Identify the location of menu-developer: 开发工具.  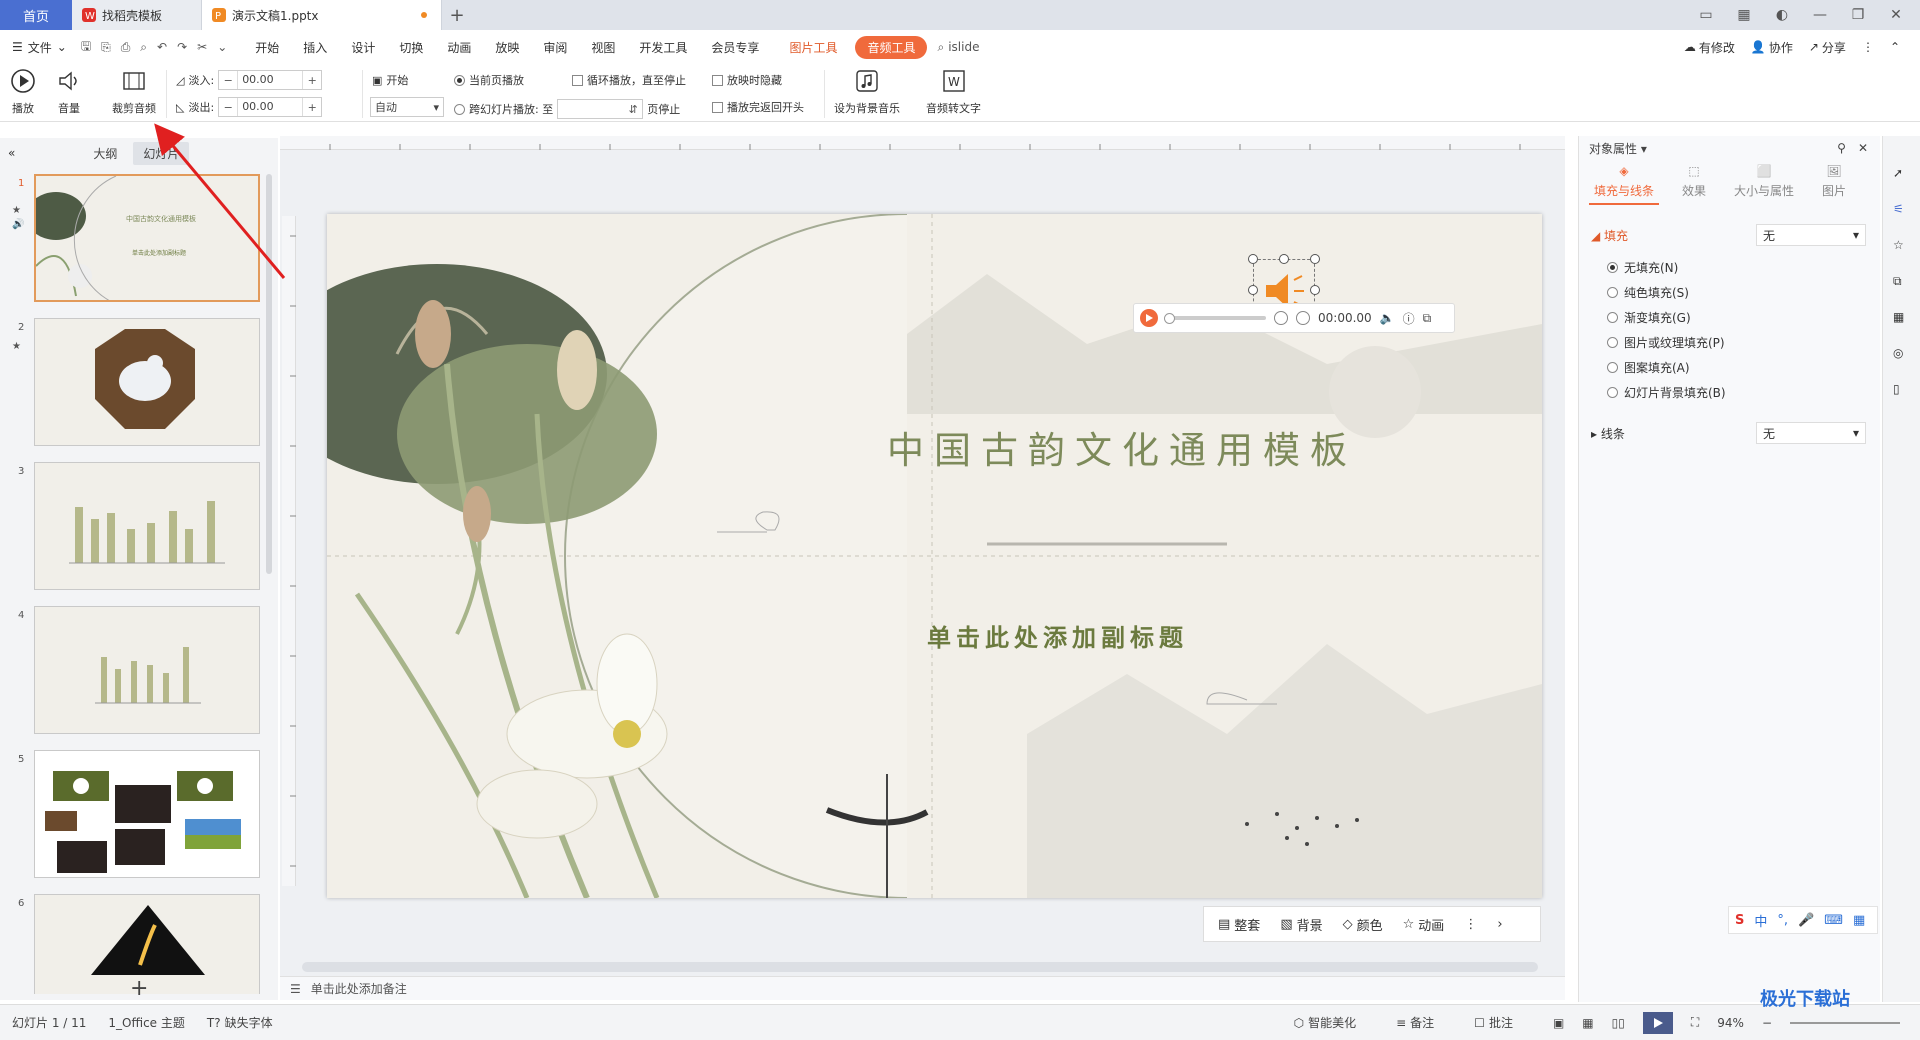
(663, 47).